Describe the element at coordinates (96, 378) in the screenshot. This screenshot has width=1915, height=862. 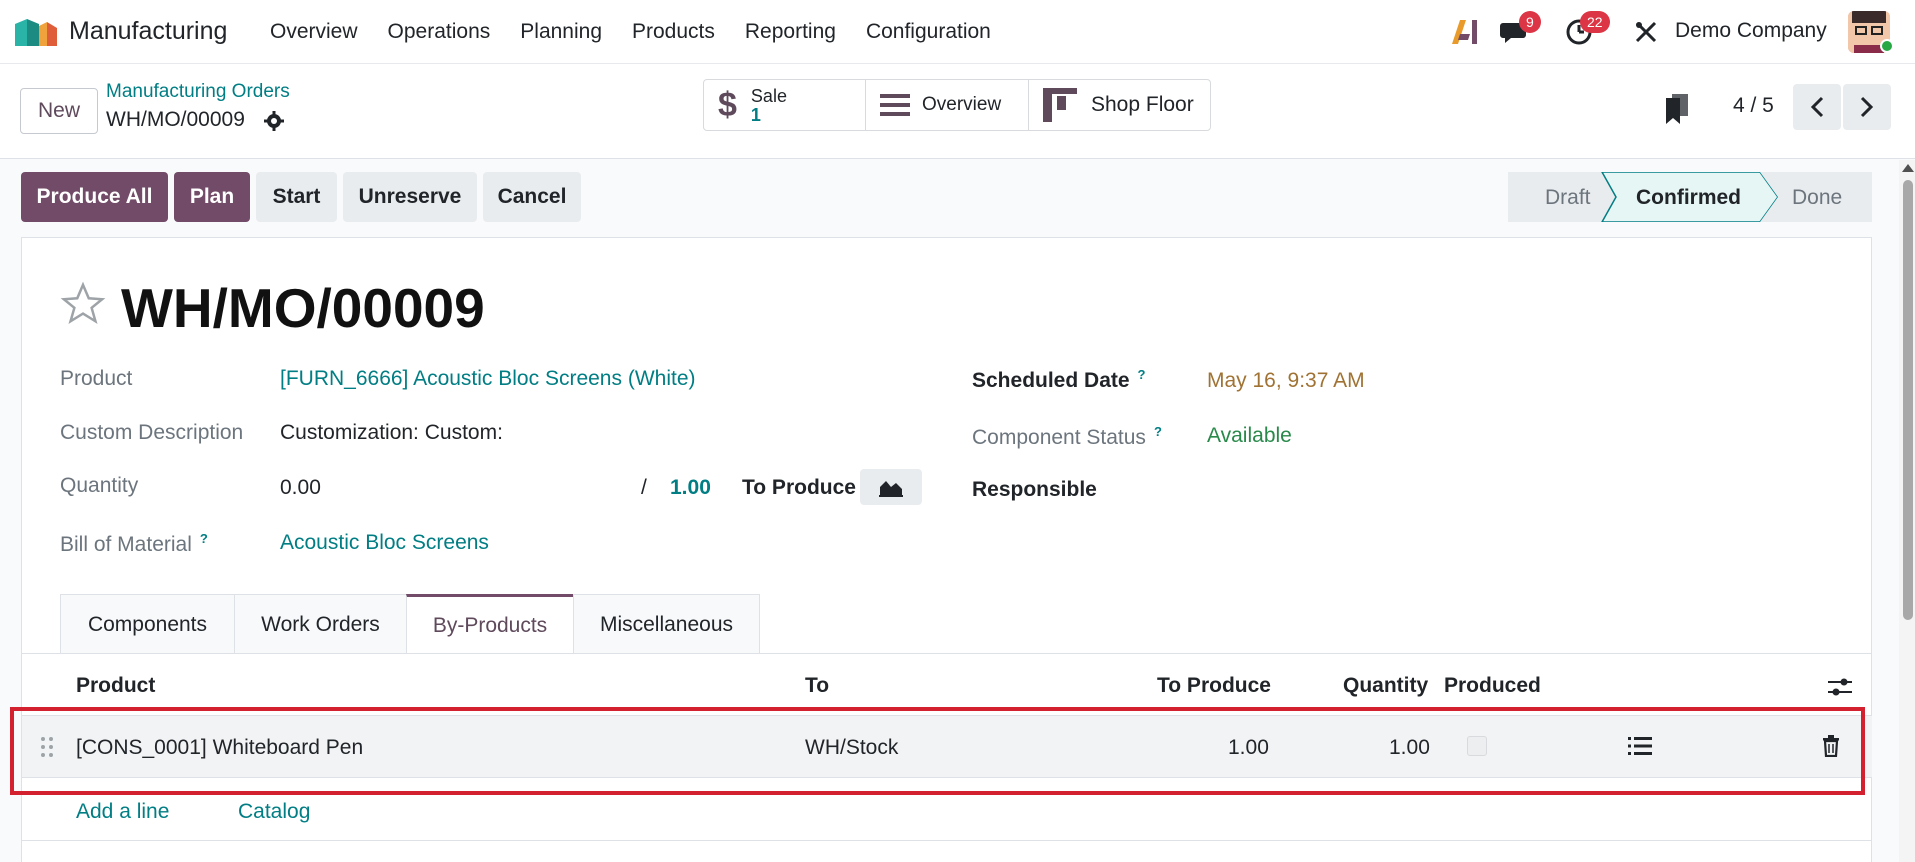
I see `product-label: Product` at that location.